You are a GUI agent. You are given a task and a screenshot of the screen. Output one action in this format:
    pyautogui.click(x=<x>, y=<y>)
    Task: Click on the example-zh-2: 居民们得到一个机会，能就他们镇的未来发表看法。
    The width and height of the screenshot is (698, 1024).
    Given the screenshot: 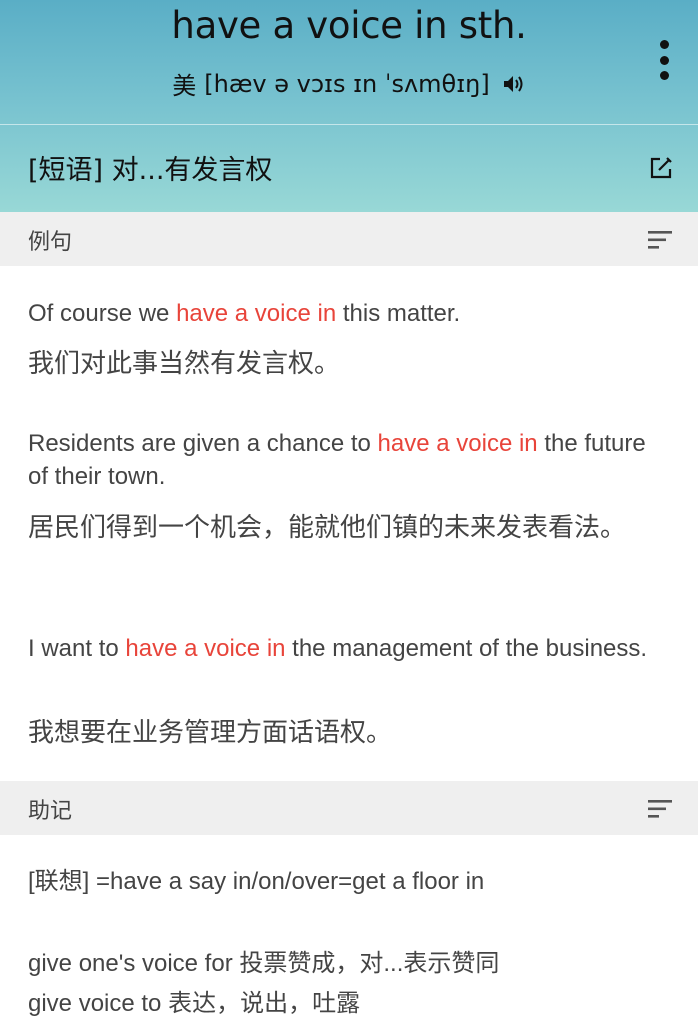 What is the action you would take?
    pyautogui.click(x=327, y=528)
    